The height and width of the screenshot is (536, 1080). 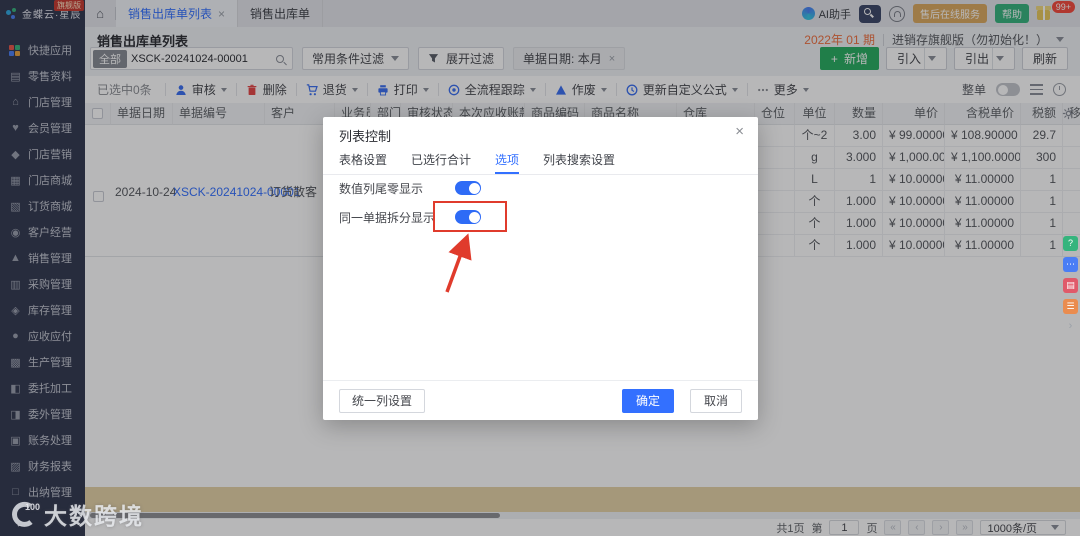 I want to click on sidebar-item-订货商城: ▧ 订货商城, so click(x=42, y=206).